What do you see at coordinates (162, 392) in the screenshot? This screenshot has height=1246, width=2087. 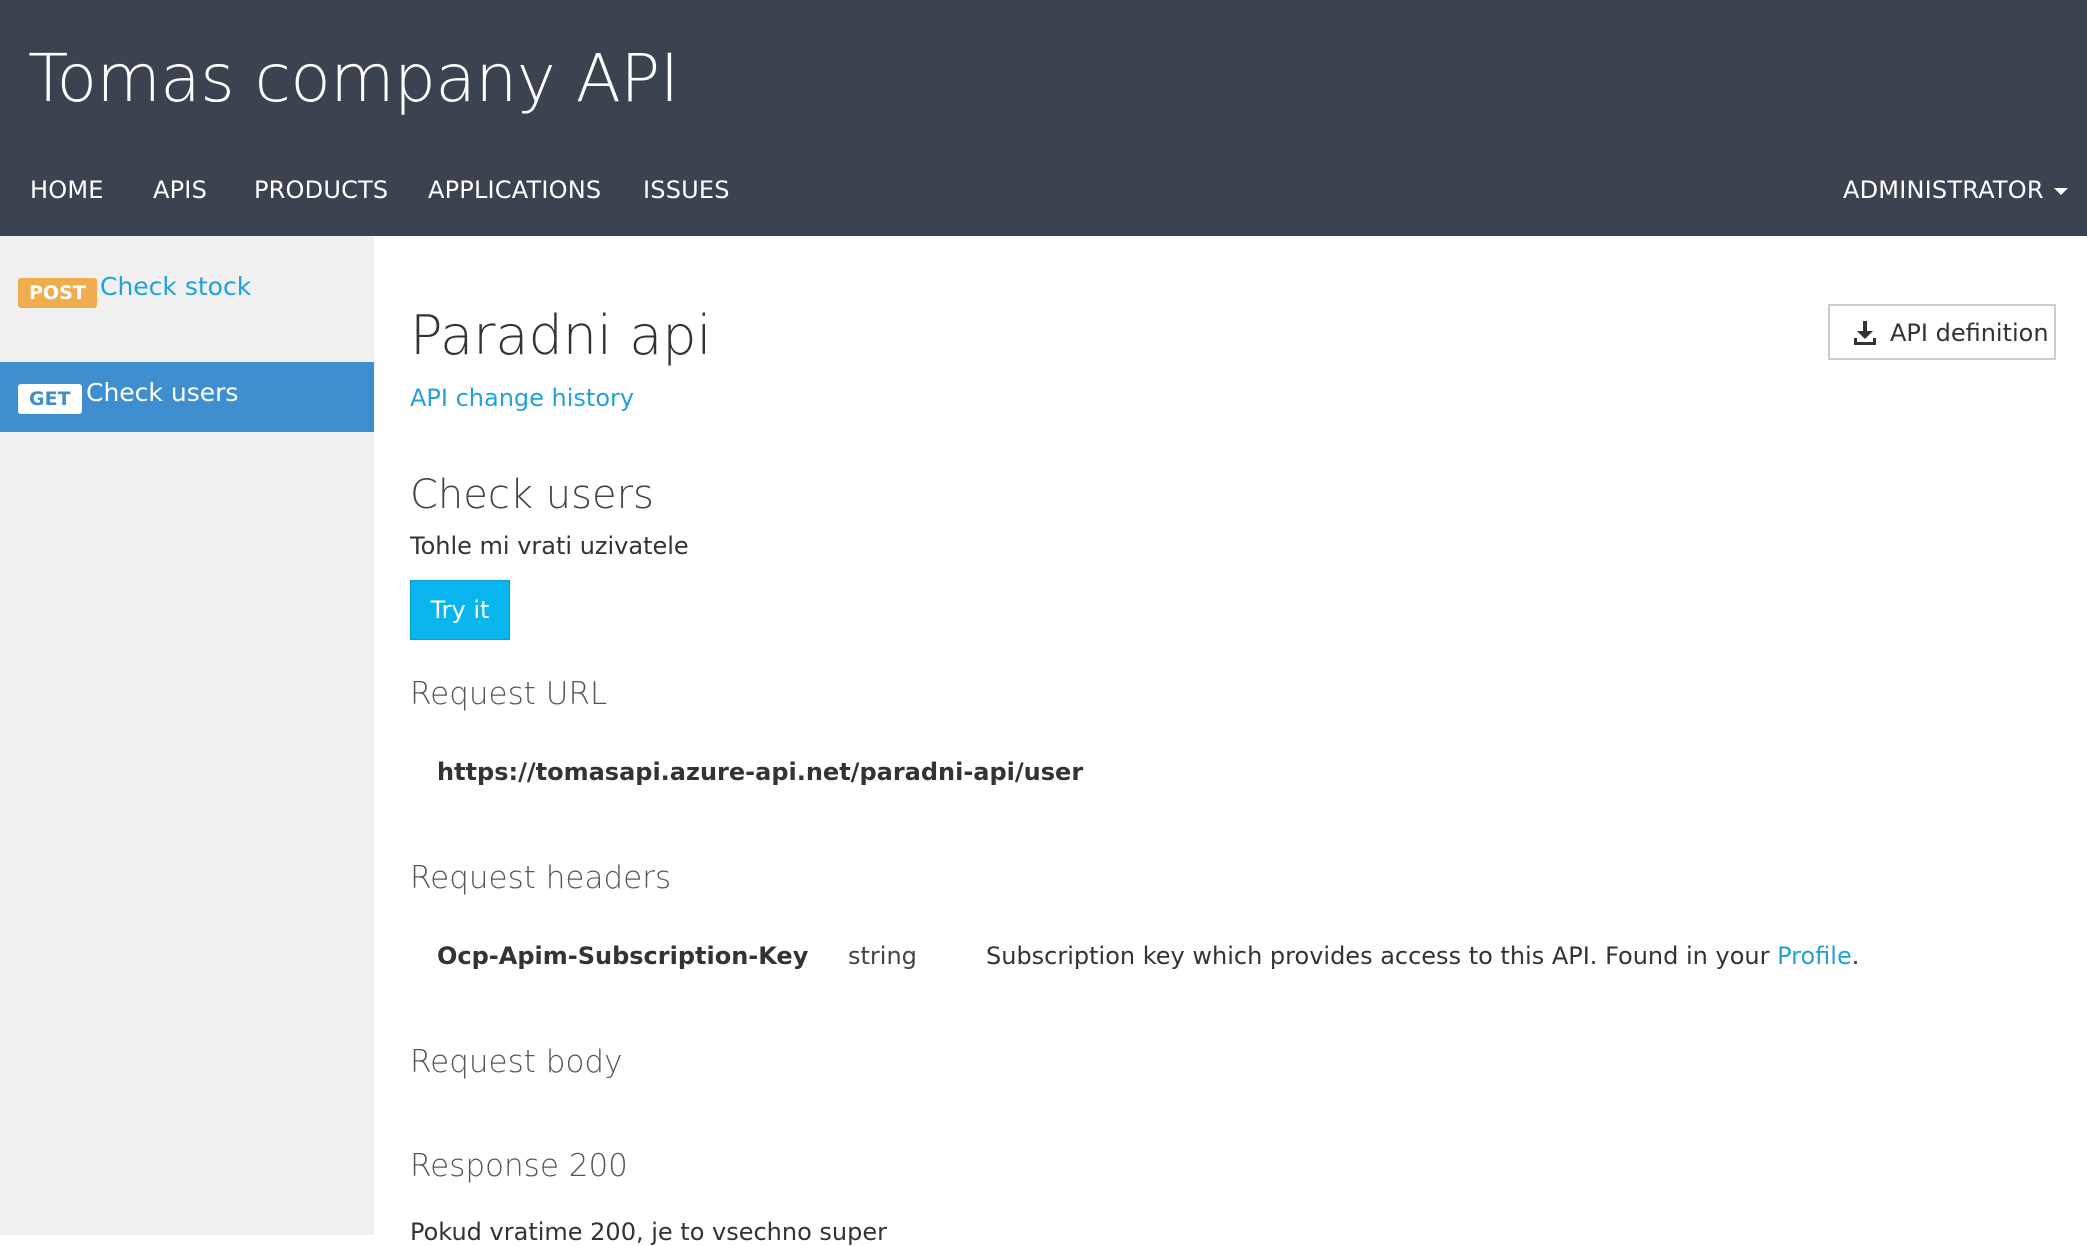 I see `sidebar-item-label: Check users` at bounding box center [162, 392].